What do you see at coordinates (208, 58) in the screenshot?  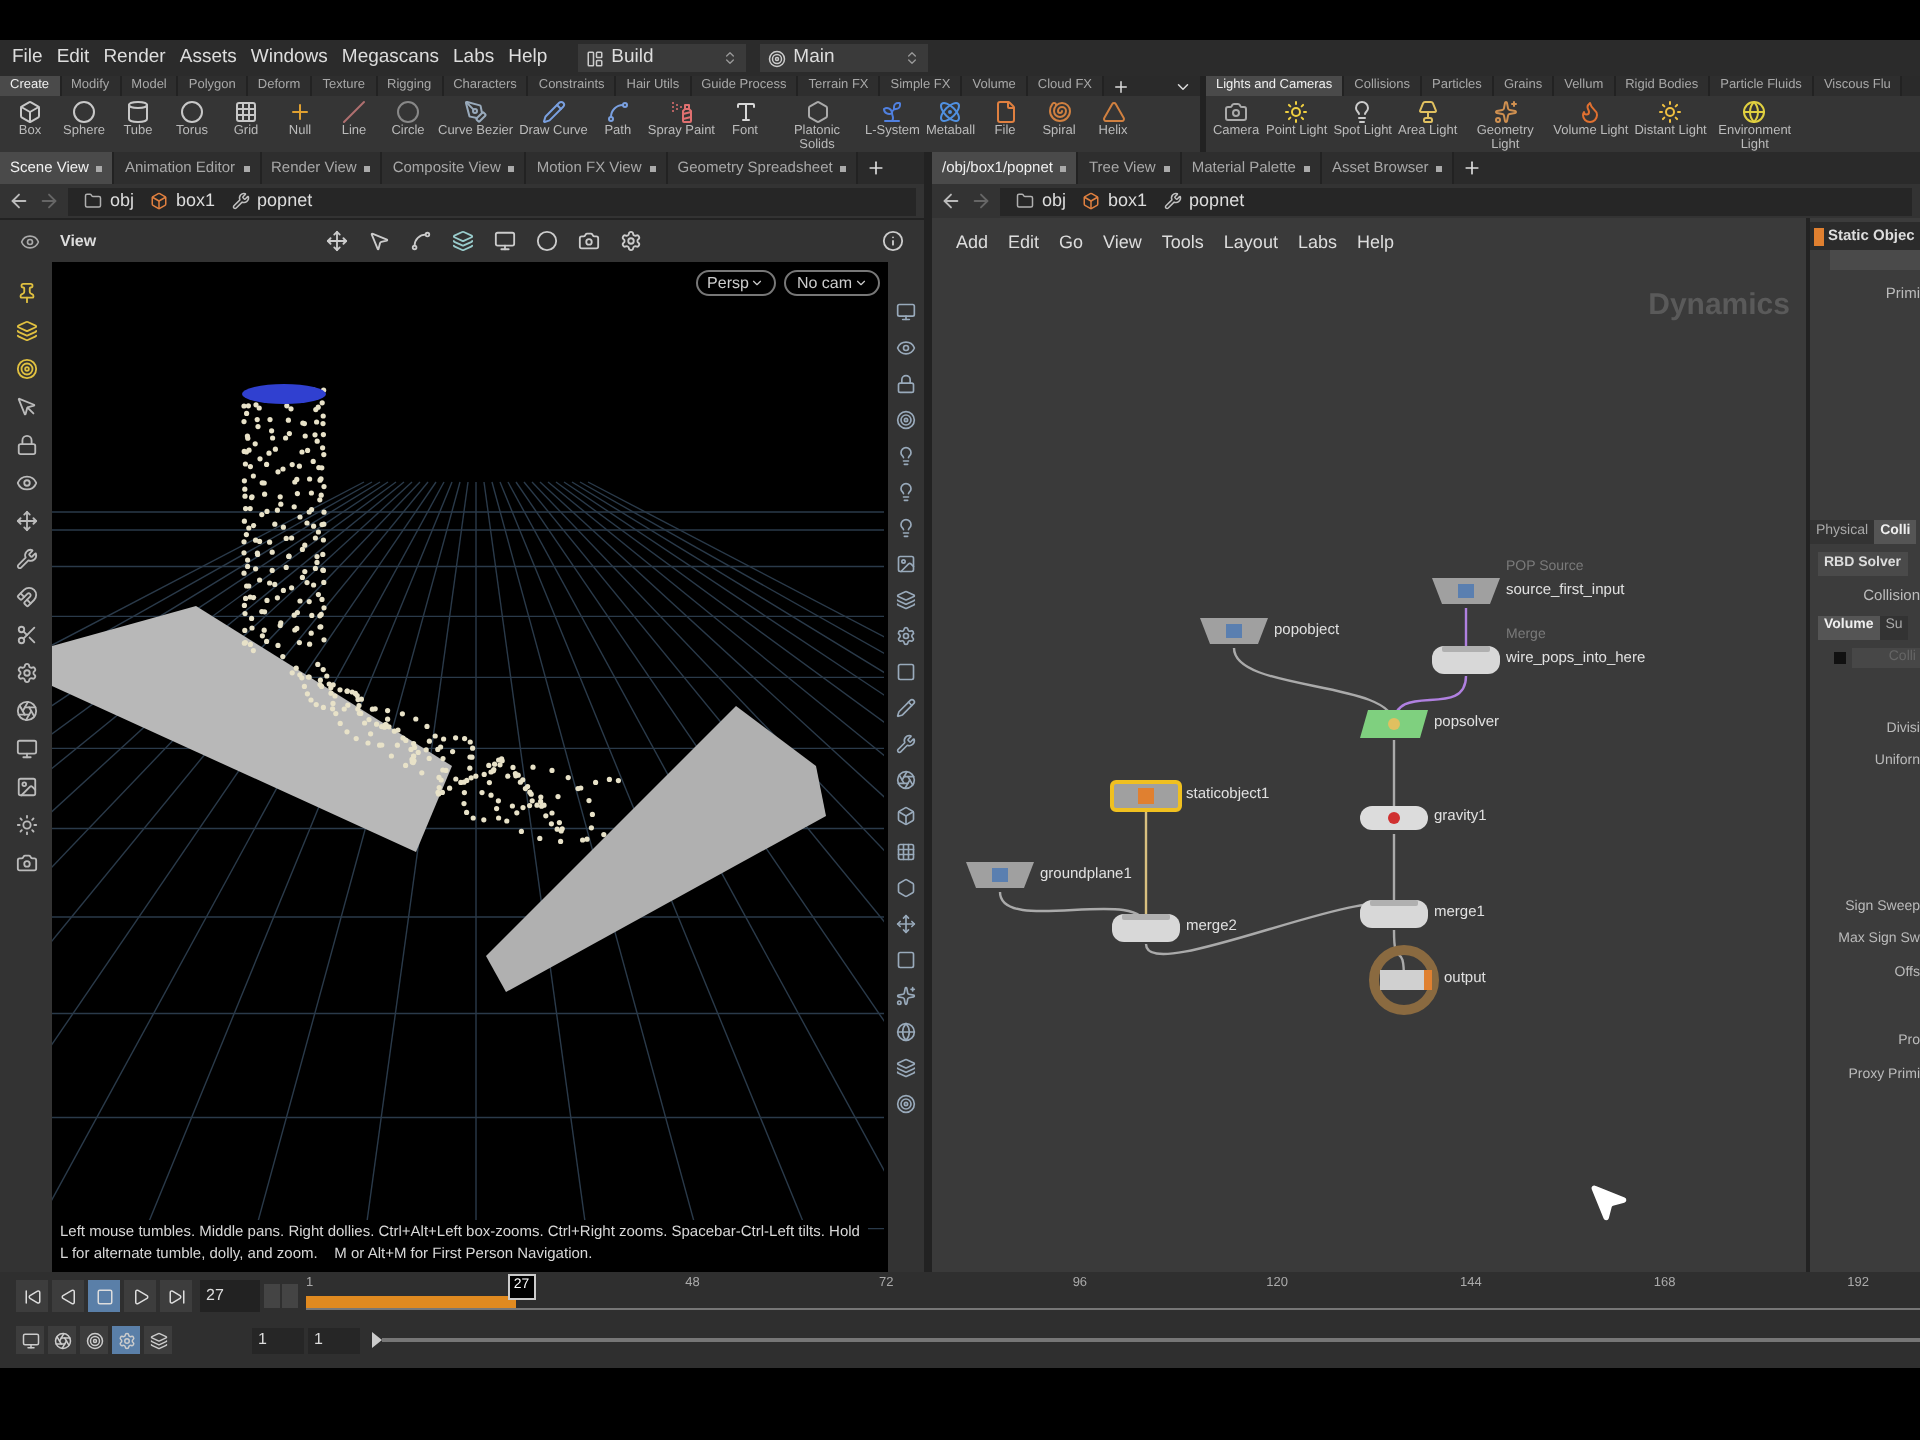 I see `menu-item: Assets` at bounding box center [208, 58].